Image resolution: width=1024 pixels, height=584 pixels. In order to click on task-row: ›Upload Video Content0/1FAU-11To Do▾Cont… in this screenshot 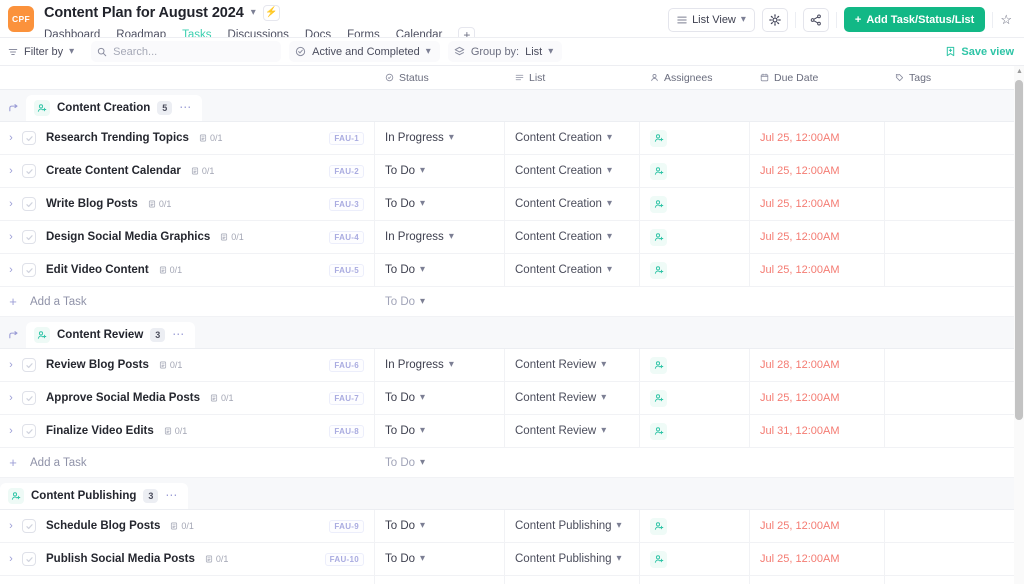, I will do `click(507, 580)`.